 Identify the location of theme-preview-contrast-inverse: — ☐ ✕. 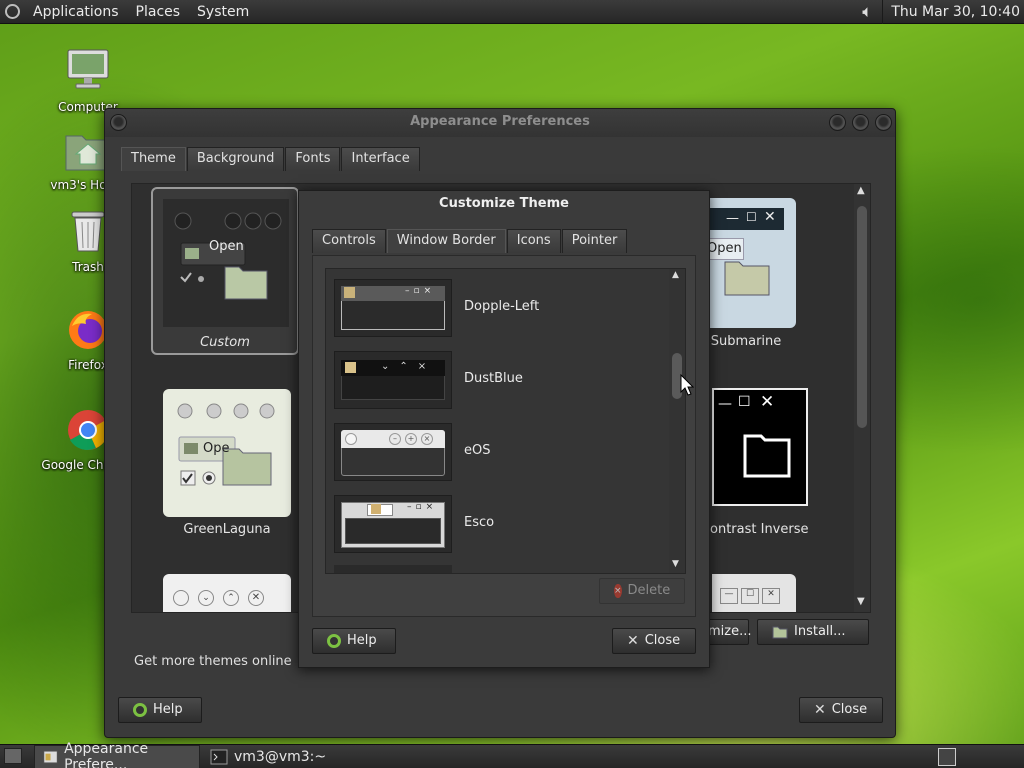
(760, 447).